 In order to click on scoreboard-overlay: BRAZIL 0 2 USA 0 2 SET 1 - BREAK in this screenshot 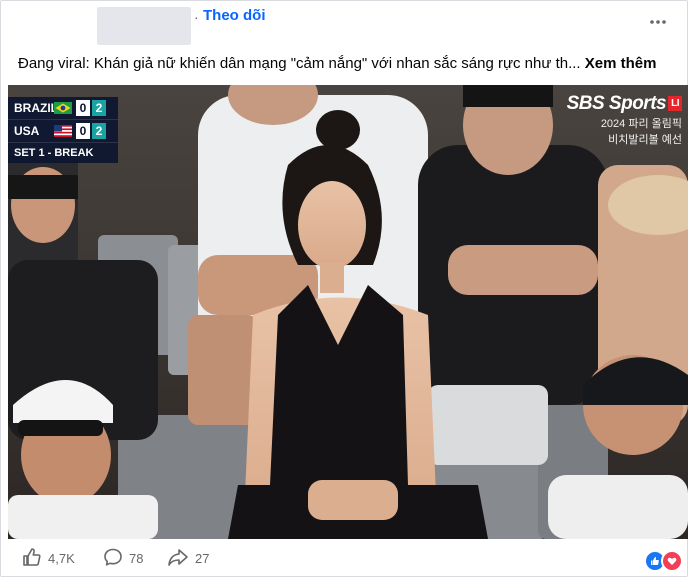, I will do `click(63, 130)`.